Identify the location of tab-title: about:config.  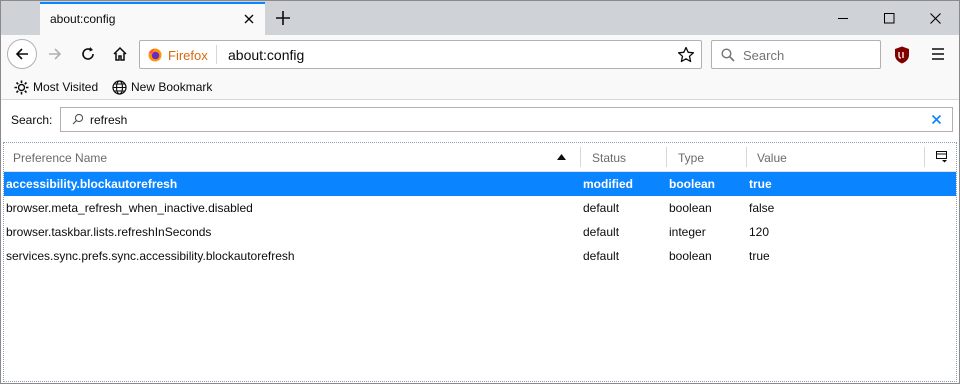
(83, 19).